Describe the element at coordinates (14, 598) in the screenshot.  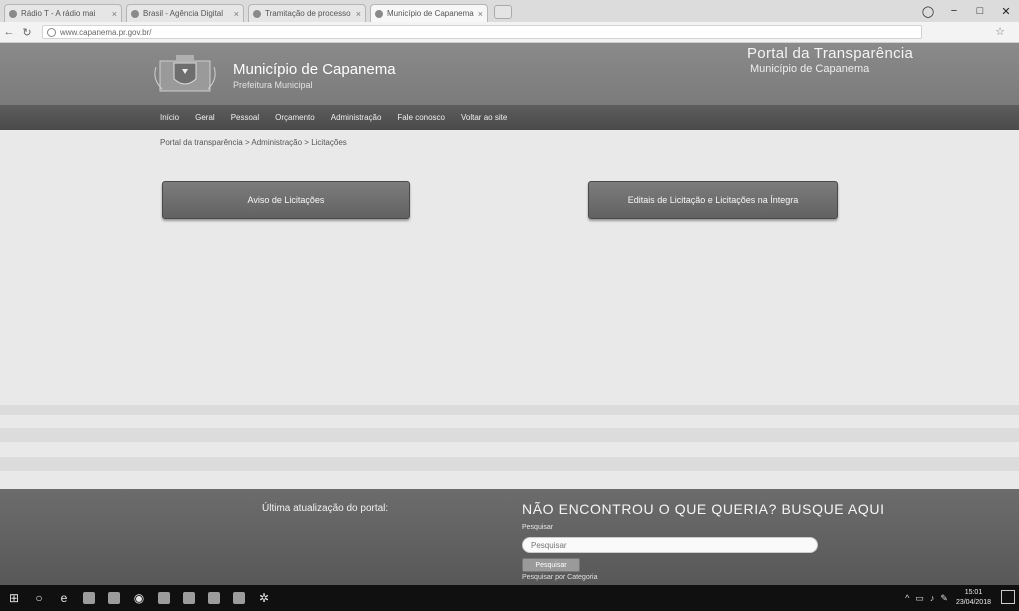
I see `windows-start-icon: ⊞` at that location.